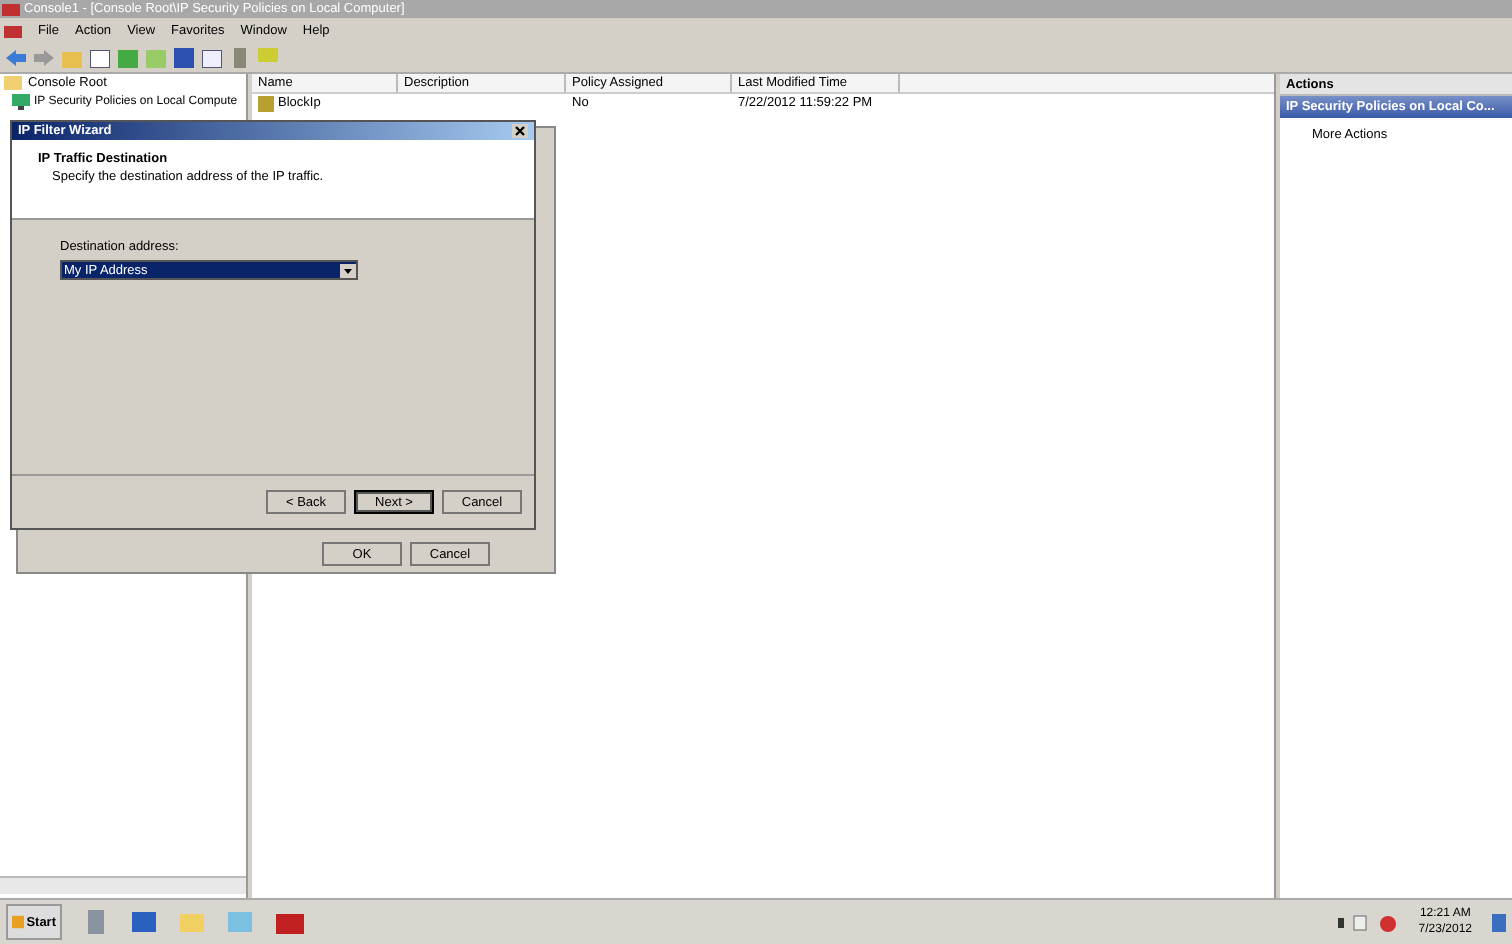 The width and height of the screenshot is (1512, 944). Describe the element at coordinates (16, 58) in the screenshot. I see `back-arrow-icon` at that location.